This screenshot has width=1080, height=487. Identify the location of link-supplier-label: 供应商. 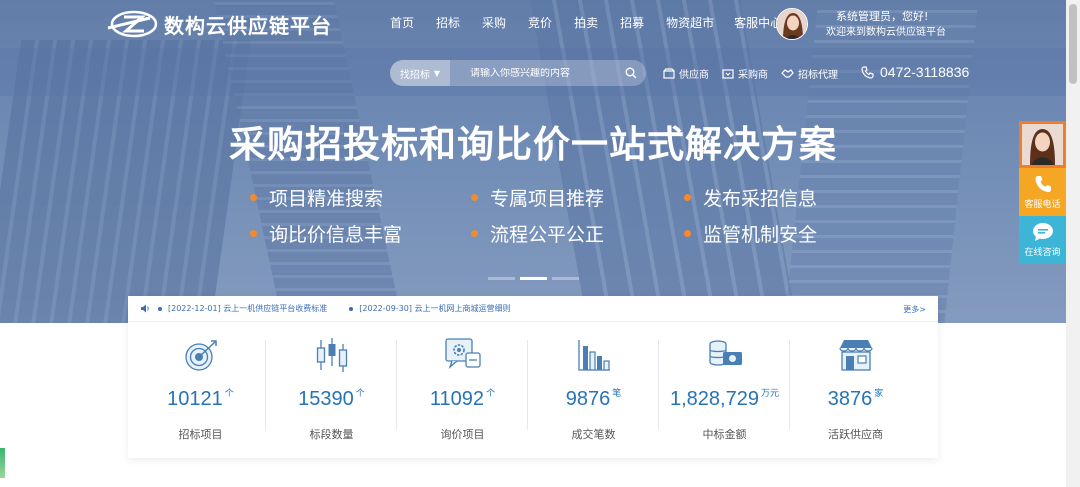
(694, 75).